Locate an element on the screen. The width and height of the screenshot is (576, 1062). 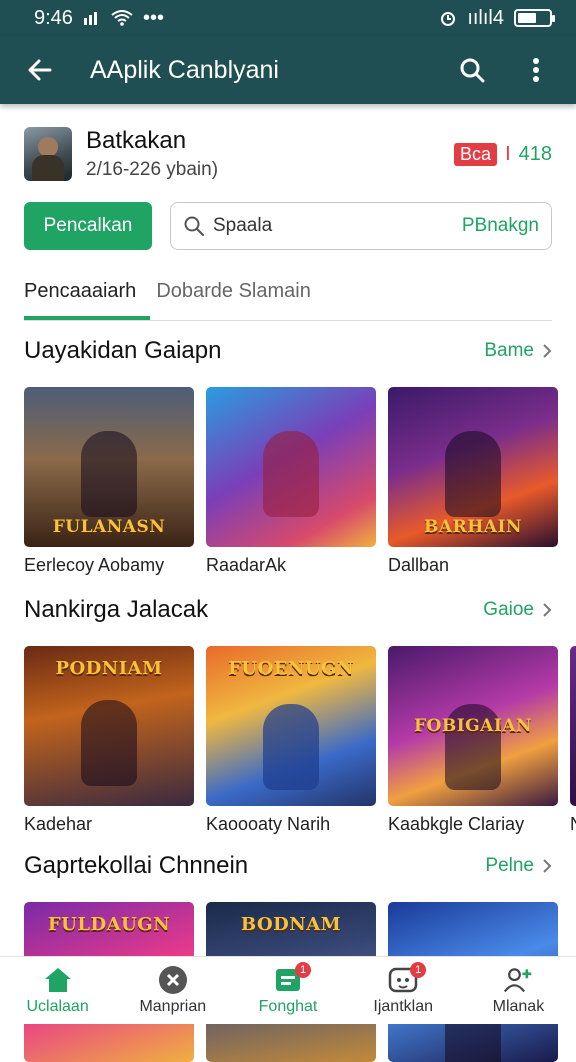
section-more-link: Pelne is located at coordinates (518, 866).